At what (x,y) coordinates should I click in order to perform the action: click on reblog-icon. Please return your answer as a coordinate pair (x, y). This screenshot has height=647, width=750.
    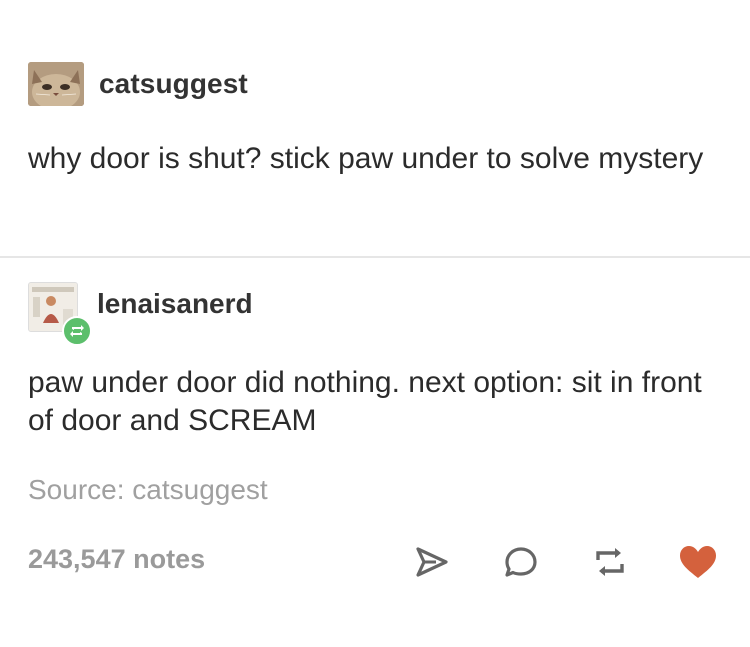
    Looking at the image, I should click on (610, 562).